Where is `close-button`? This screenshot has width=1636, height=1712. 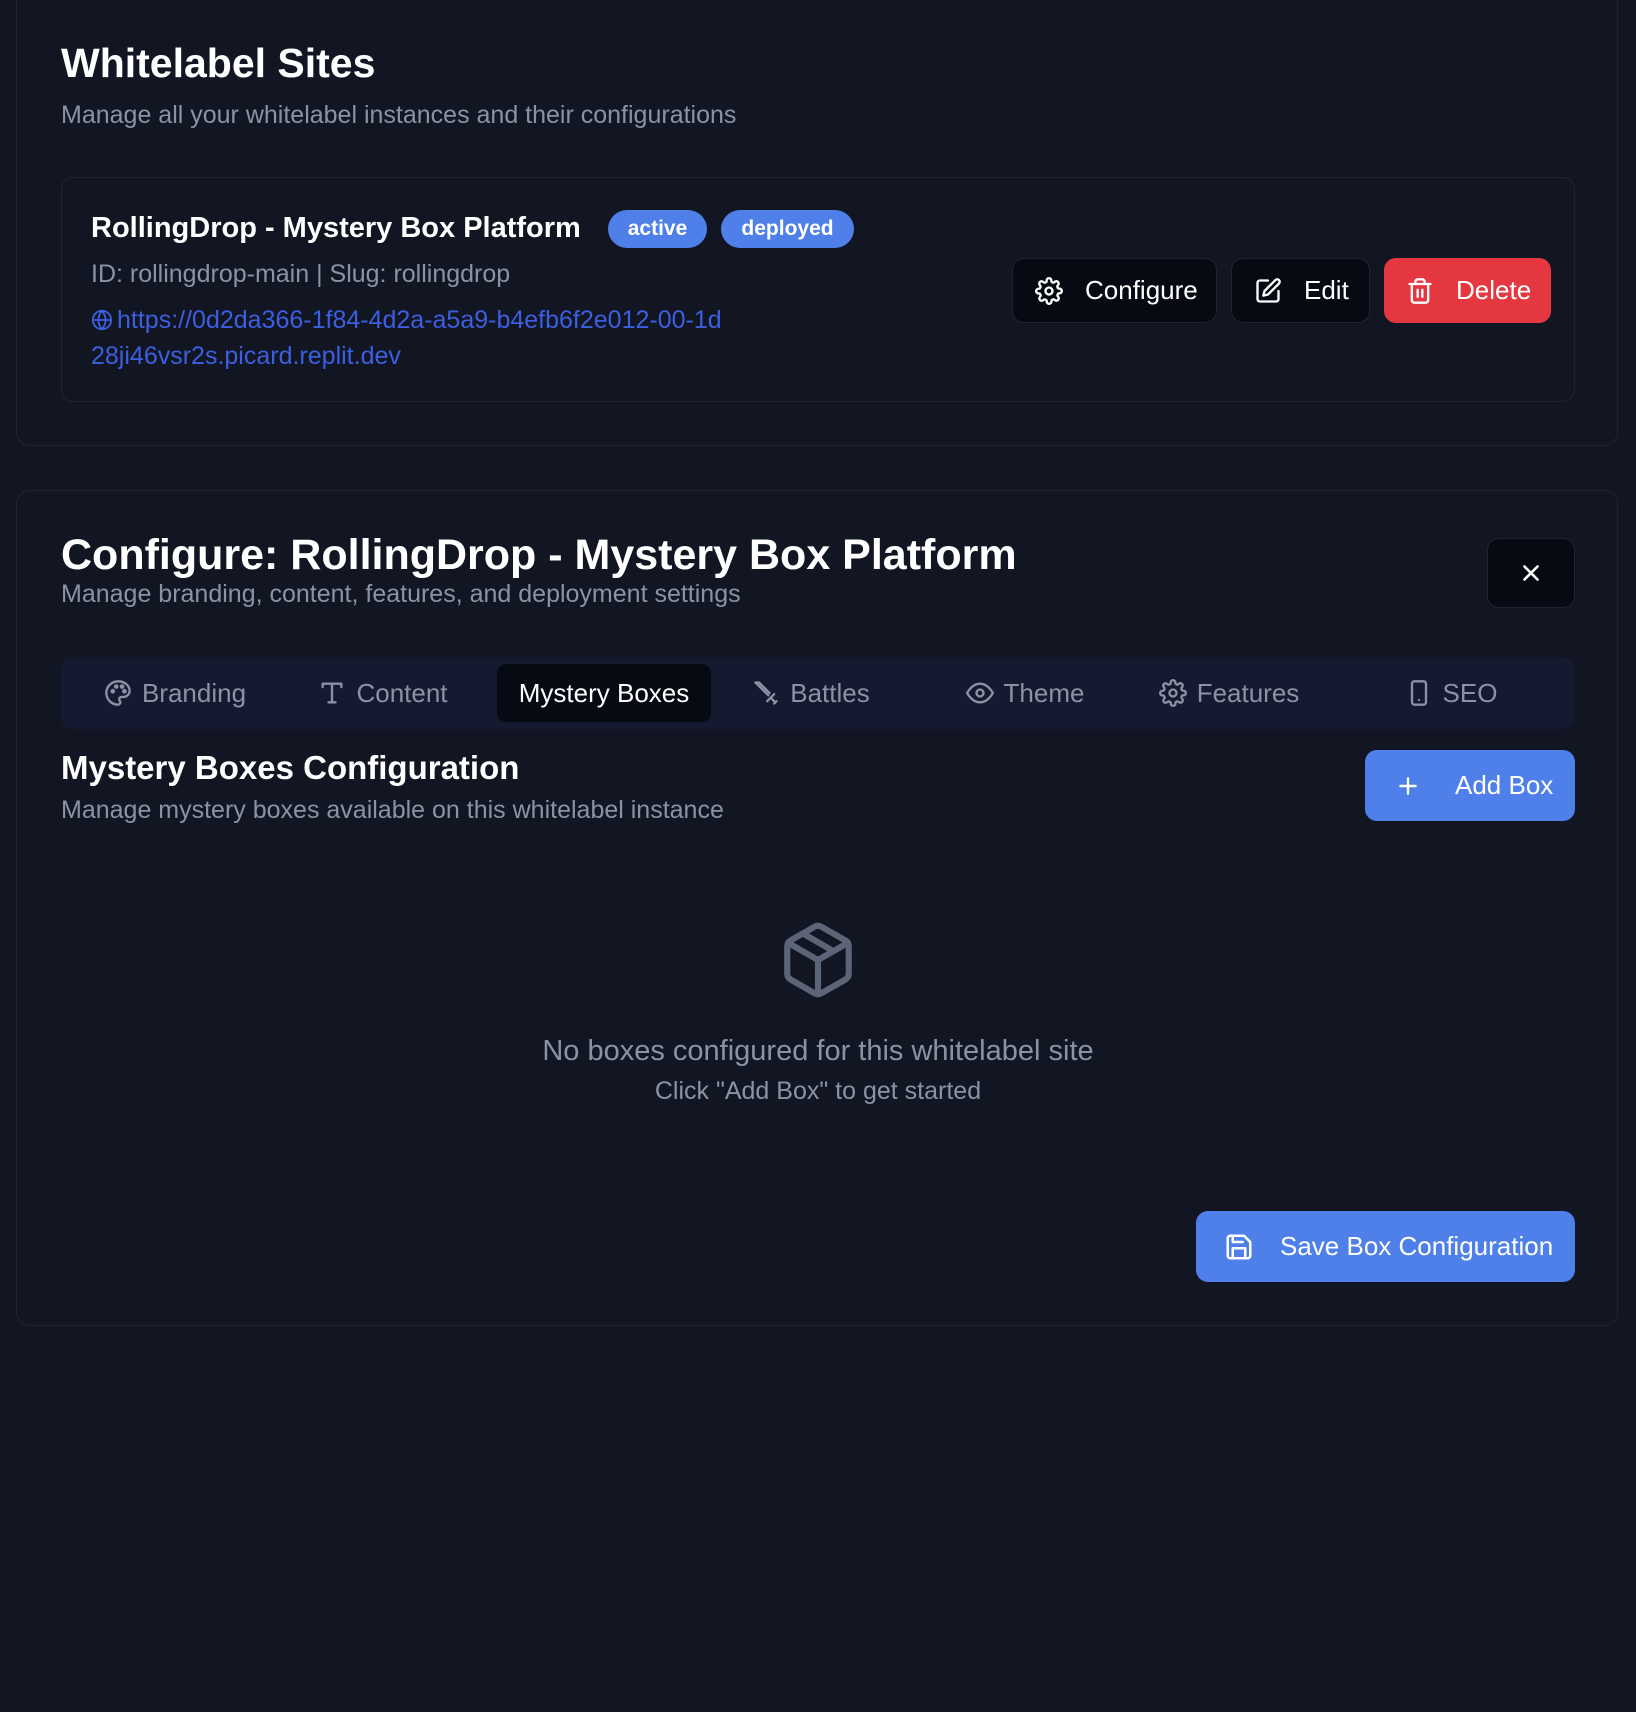
close-button is located at coordinates (1531, 573).